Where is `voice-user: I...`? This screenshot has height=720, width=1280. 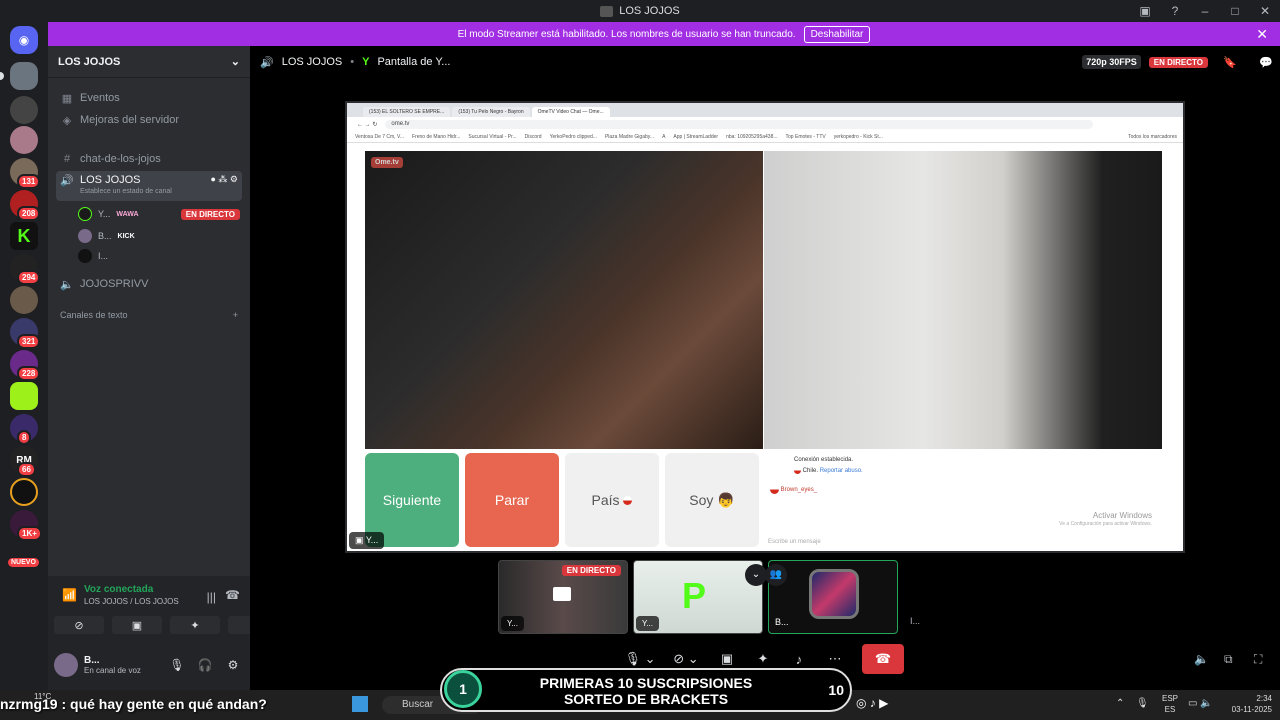 voice-user: I... is located at coordinates (159, 256).